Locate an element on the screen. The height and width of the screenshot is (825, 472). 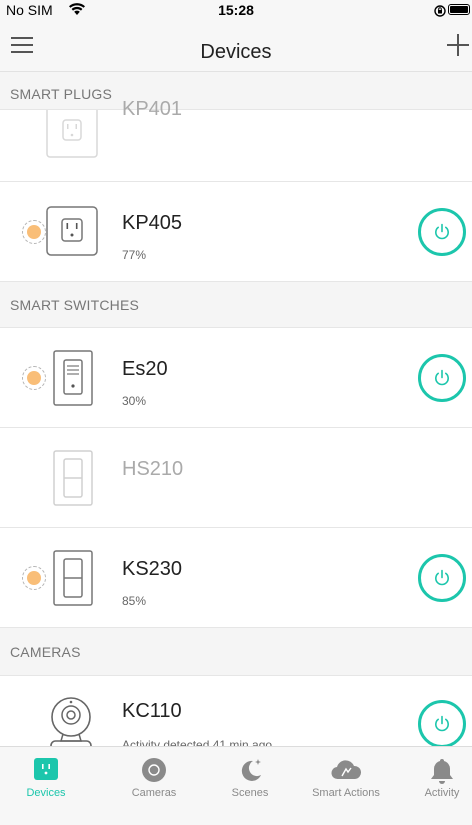
tab-activity: Activity is located at coordinates (442, 775).